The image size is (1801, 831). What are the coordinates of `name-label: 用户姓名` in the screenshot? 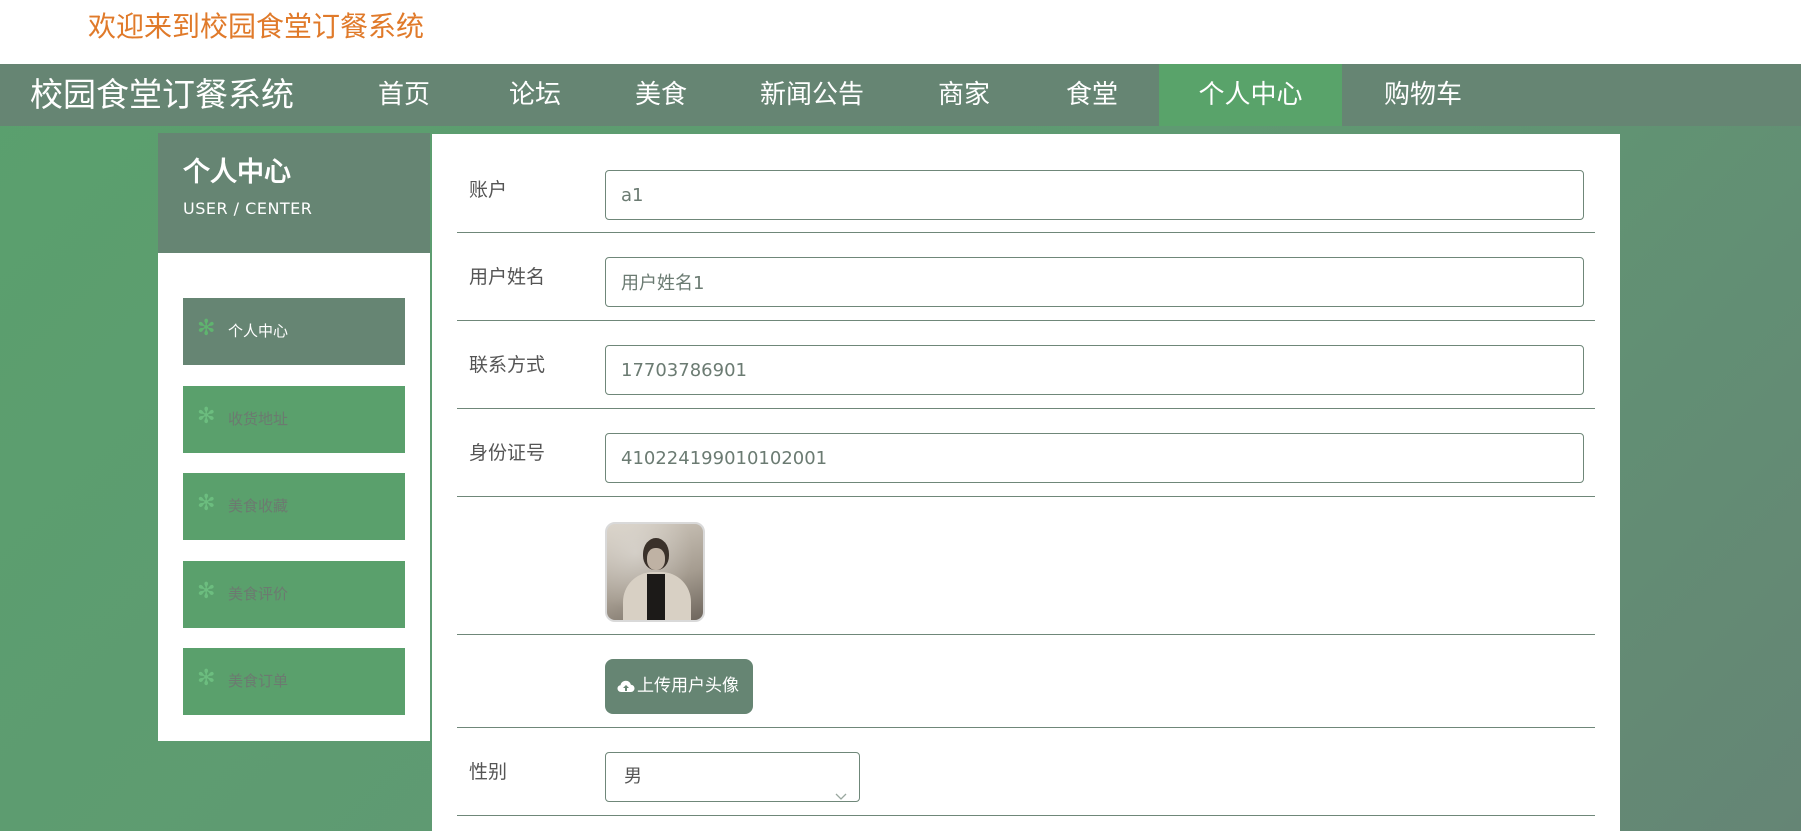 It's located at (507, 277).